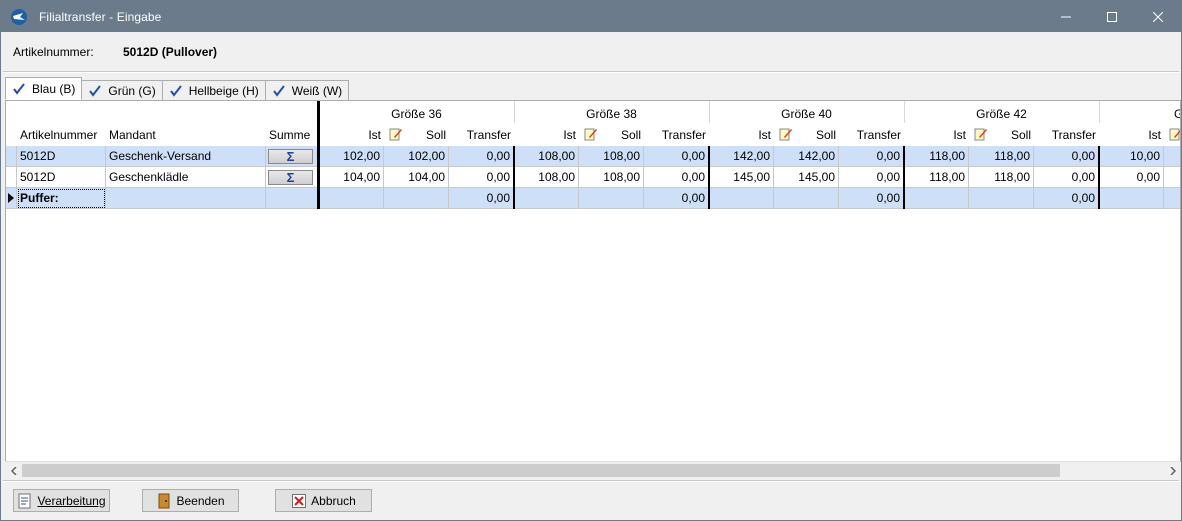 Image resolution: width=1182 pixels, height=521 pixels. Describe the element at coordinates (1001, 114) in the screenshot. I see `size-group-header-42: Größe 42` at that location.